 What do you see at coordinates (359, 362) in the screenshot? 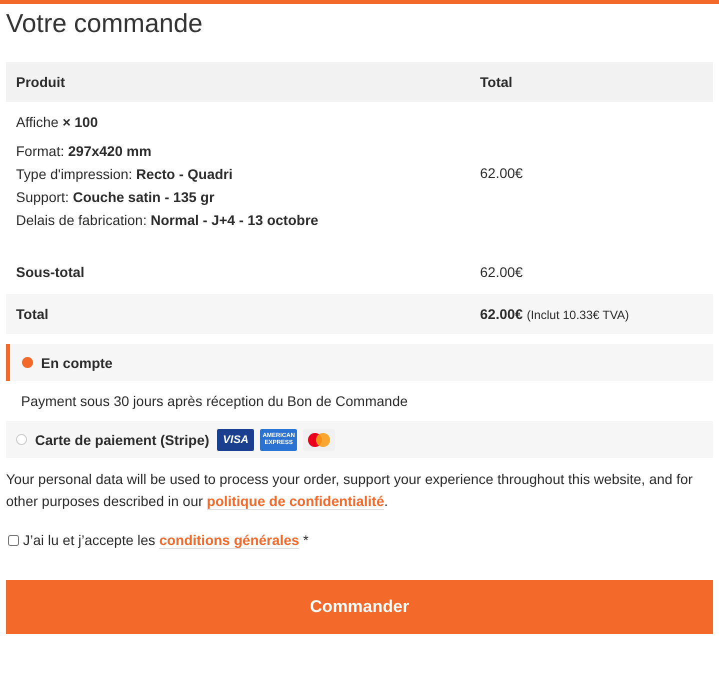
I see `payment-option: En compte` at bounding box center [359, 362].